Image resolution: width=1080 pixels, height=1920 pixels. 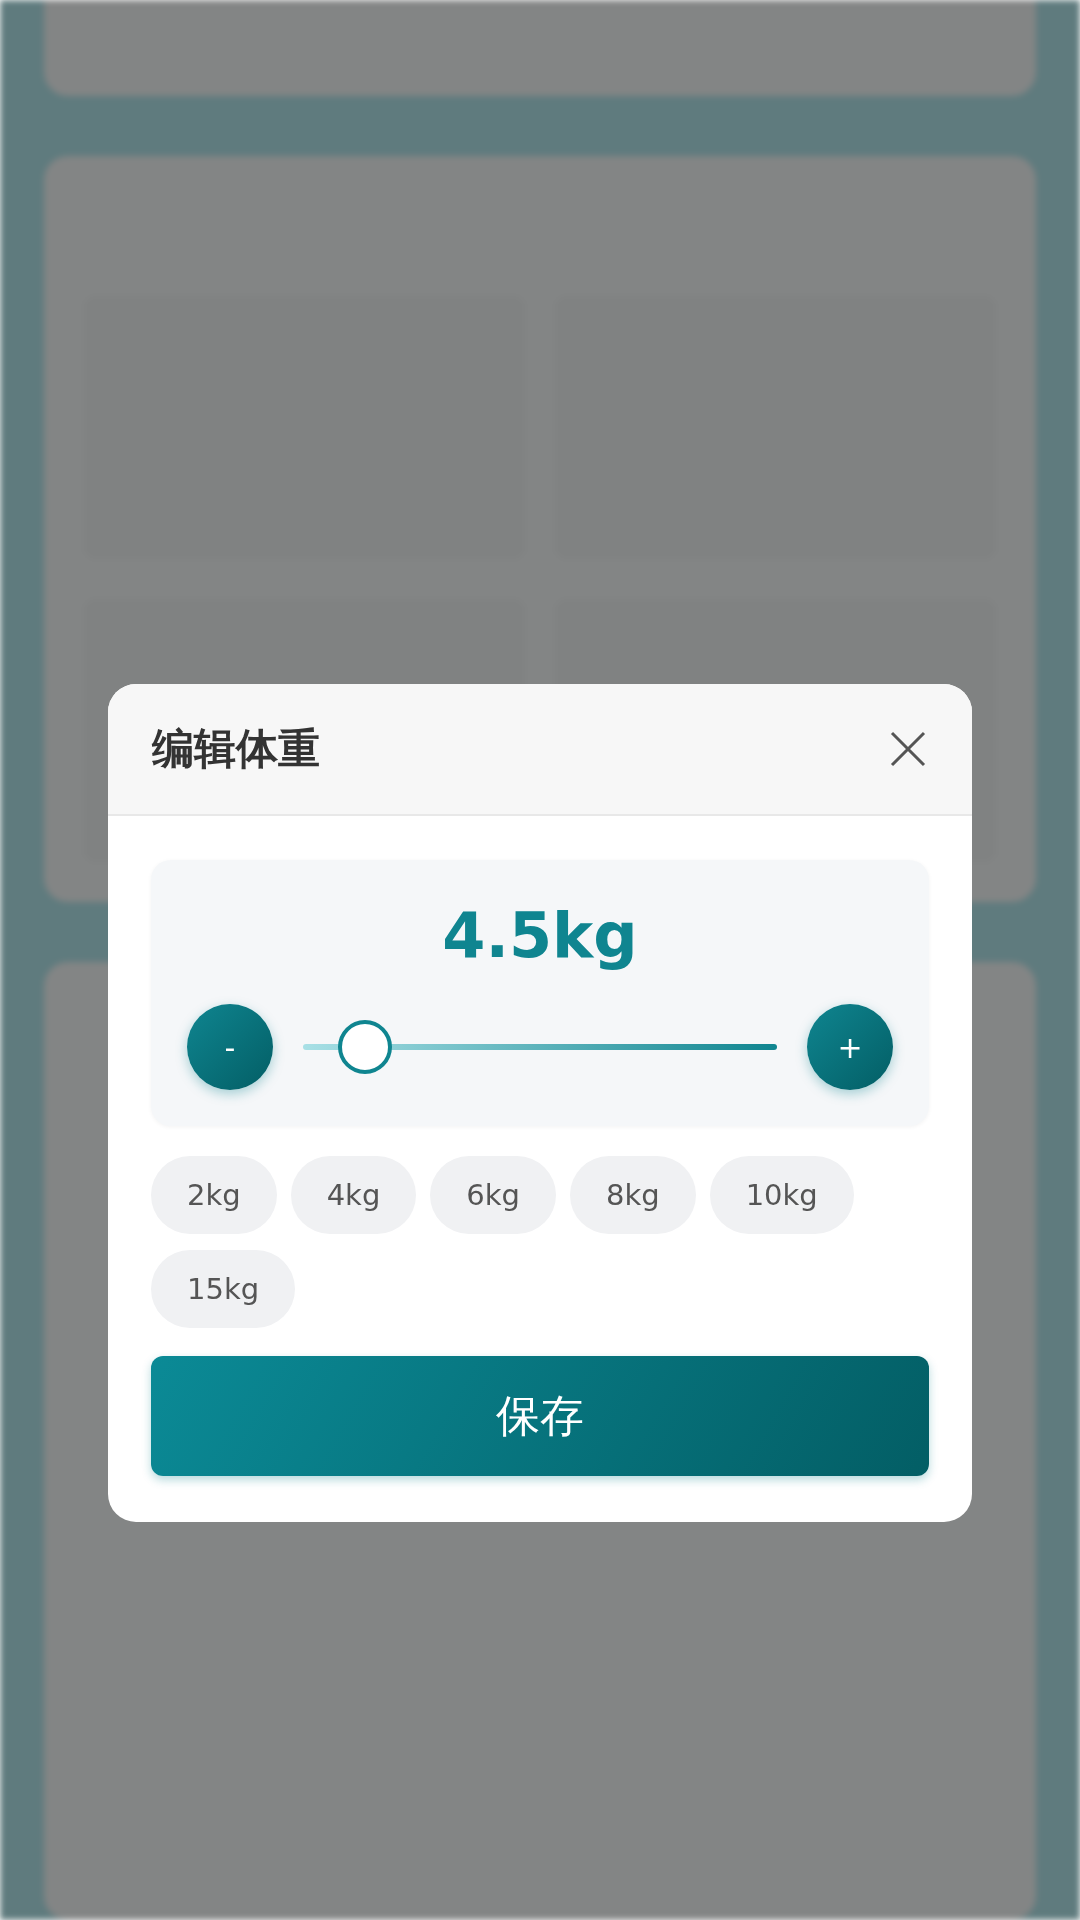 What do you see at coordinates (364, 1047) in the screenshot?
I see `slider-thumb` at bounding box center [364, 1047].